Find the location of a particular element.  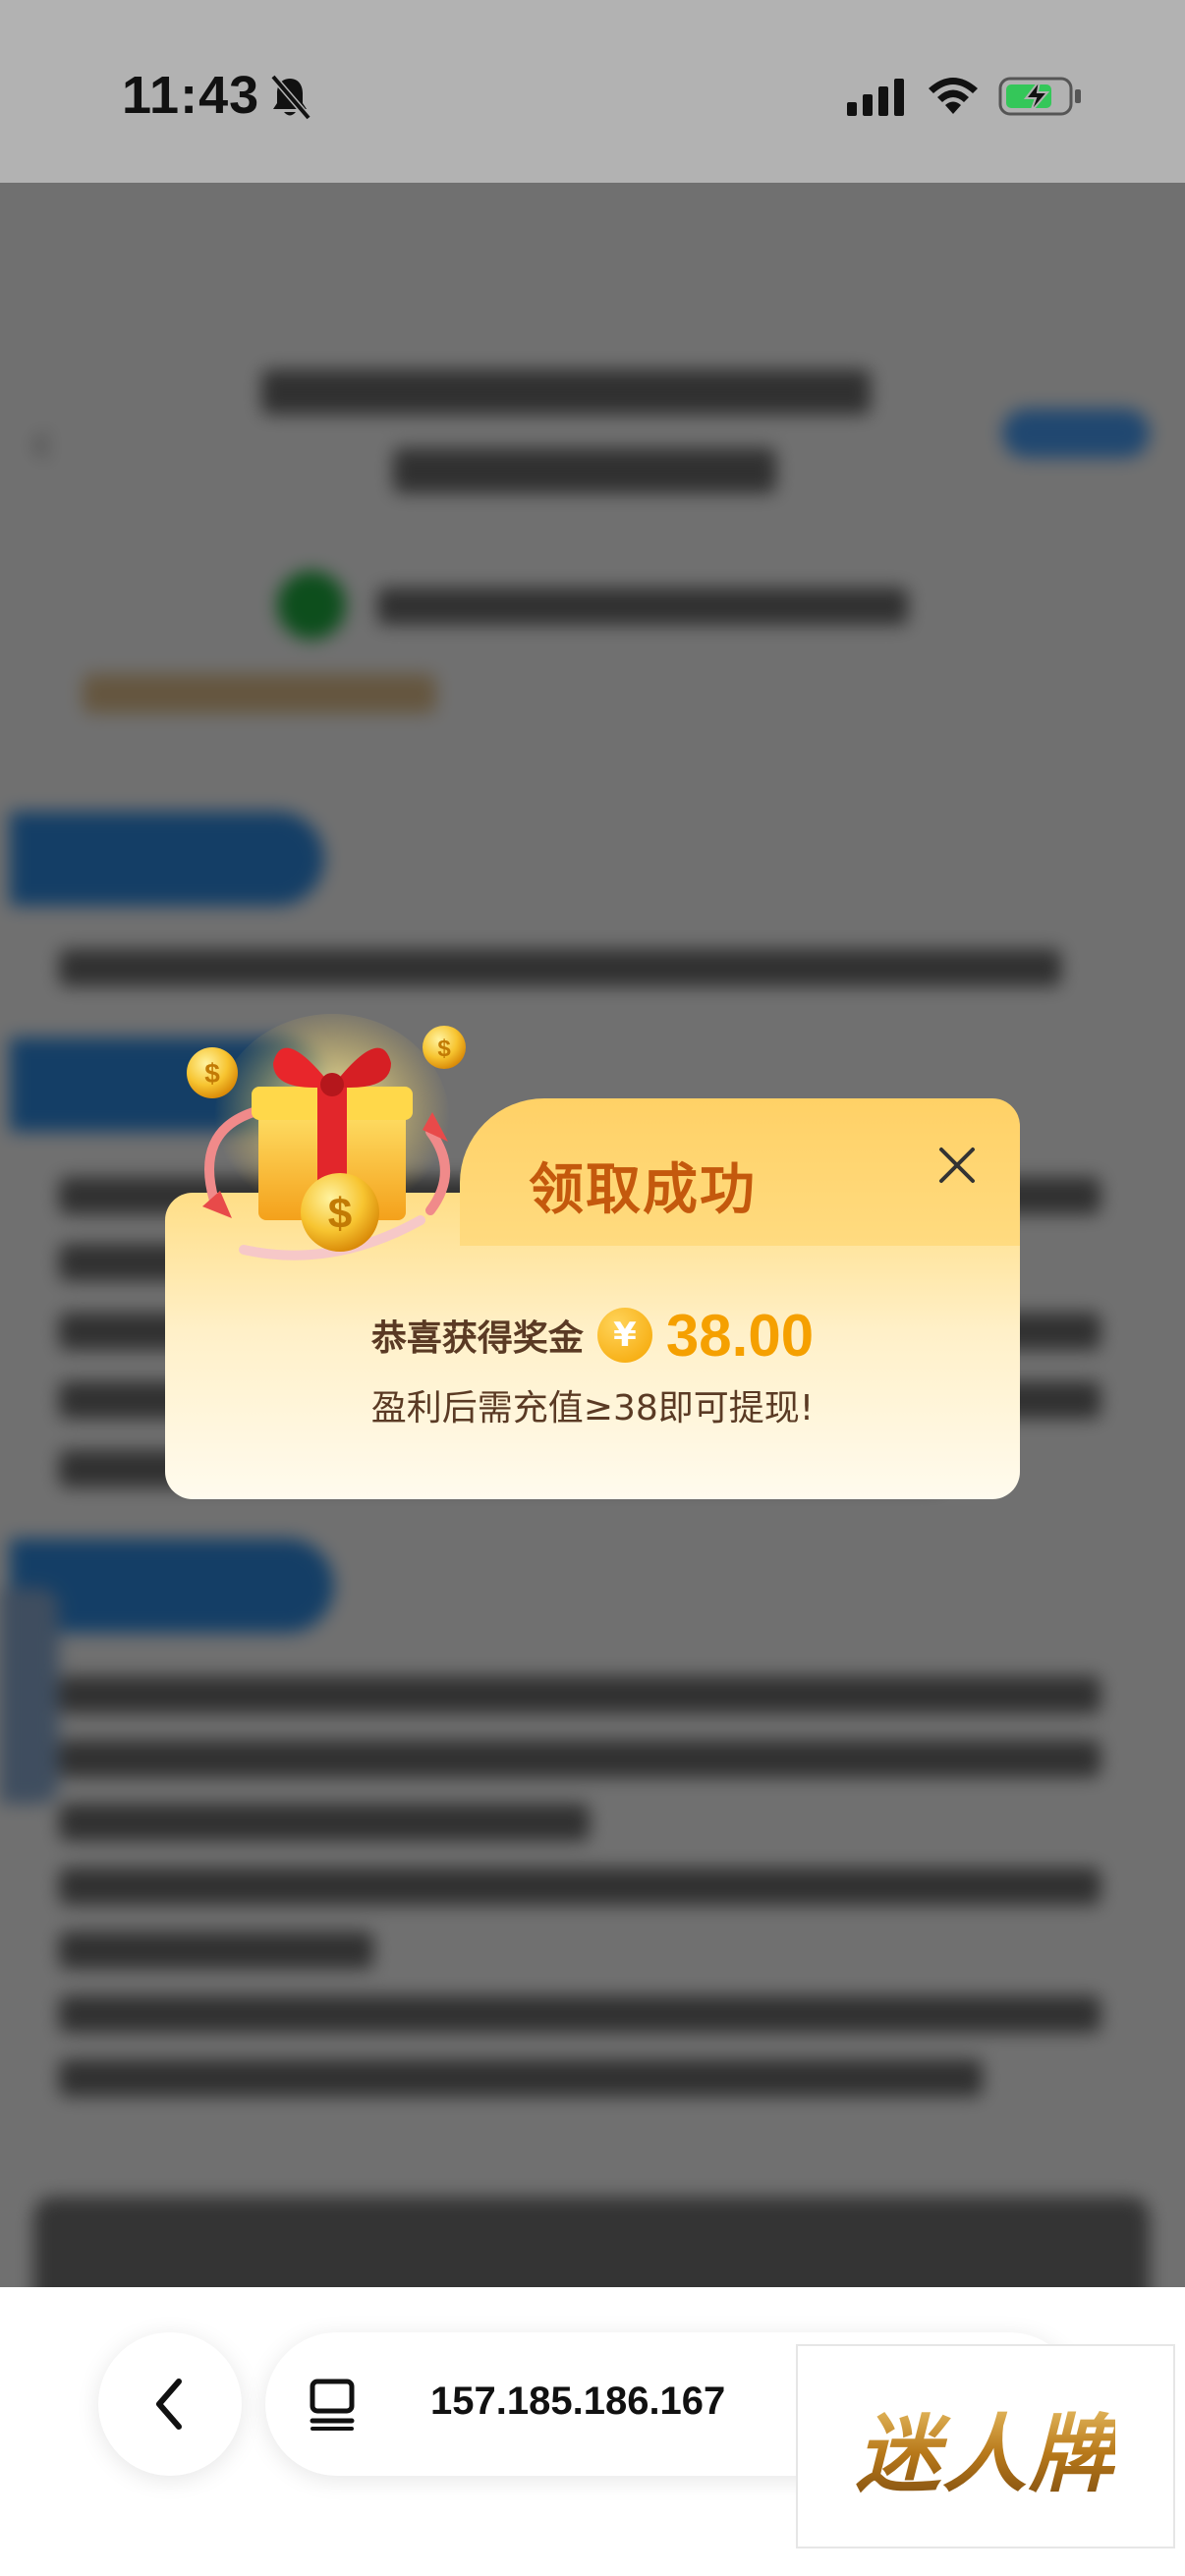

battery-charging-icon is located at coordinates (1040, 96).